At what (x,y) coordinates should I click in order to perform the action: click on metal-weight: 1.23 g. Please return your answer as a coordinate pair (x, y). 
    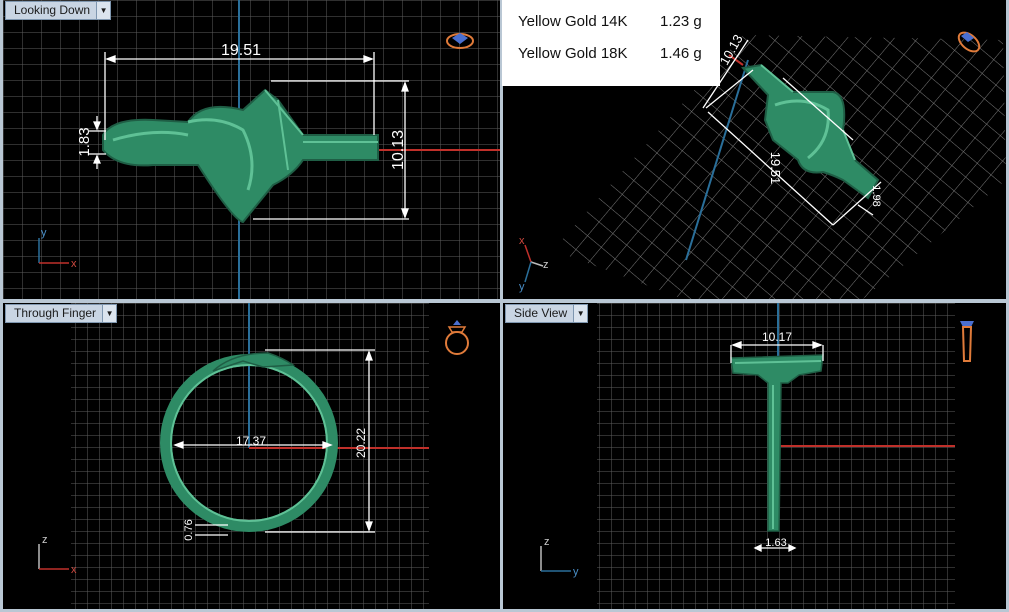
    Looking at the image, I should click on (681, 21).